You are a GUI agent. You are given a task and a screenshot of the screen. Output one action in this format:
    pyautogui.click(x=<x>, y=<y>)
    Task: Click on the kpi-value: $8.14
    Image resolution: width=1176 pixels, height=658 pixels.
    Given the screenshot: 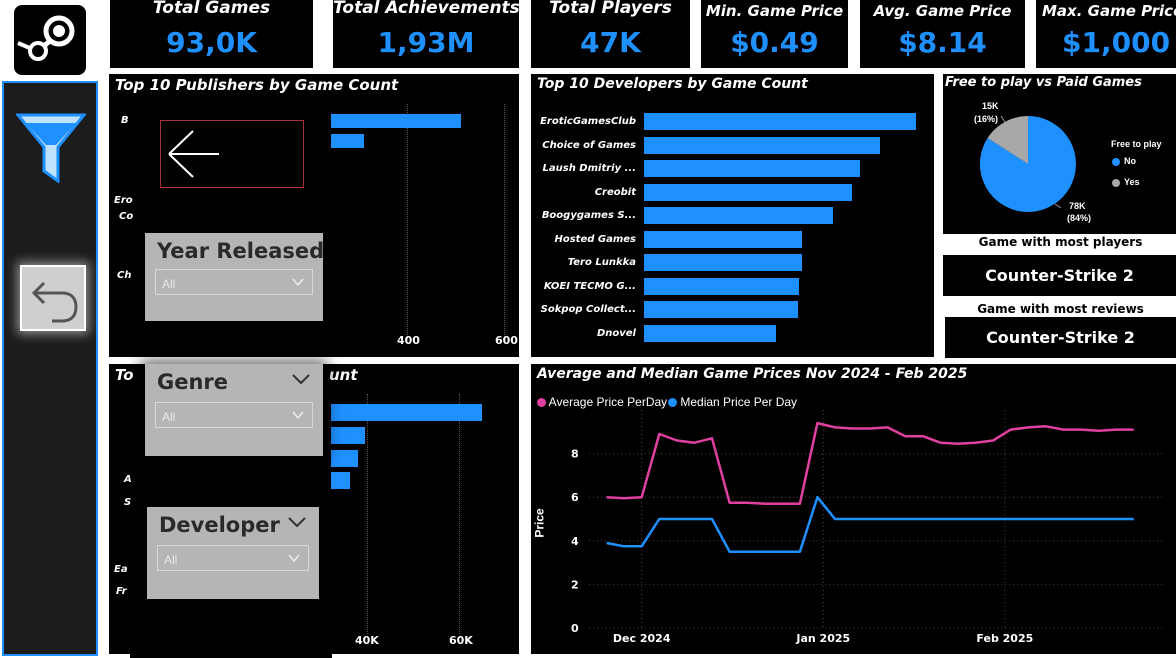 What is the action you would take?
    pyautogui.click(x=942, y=42)
    